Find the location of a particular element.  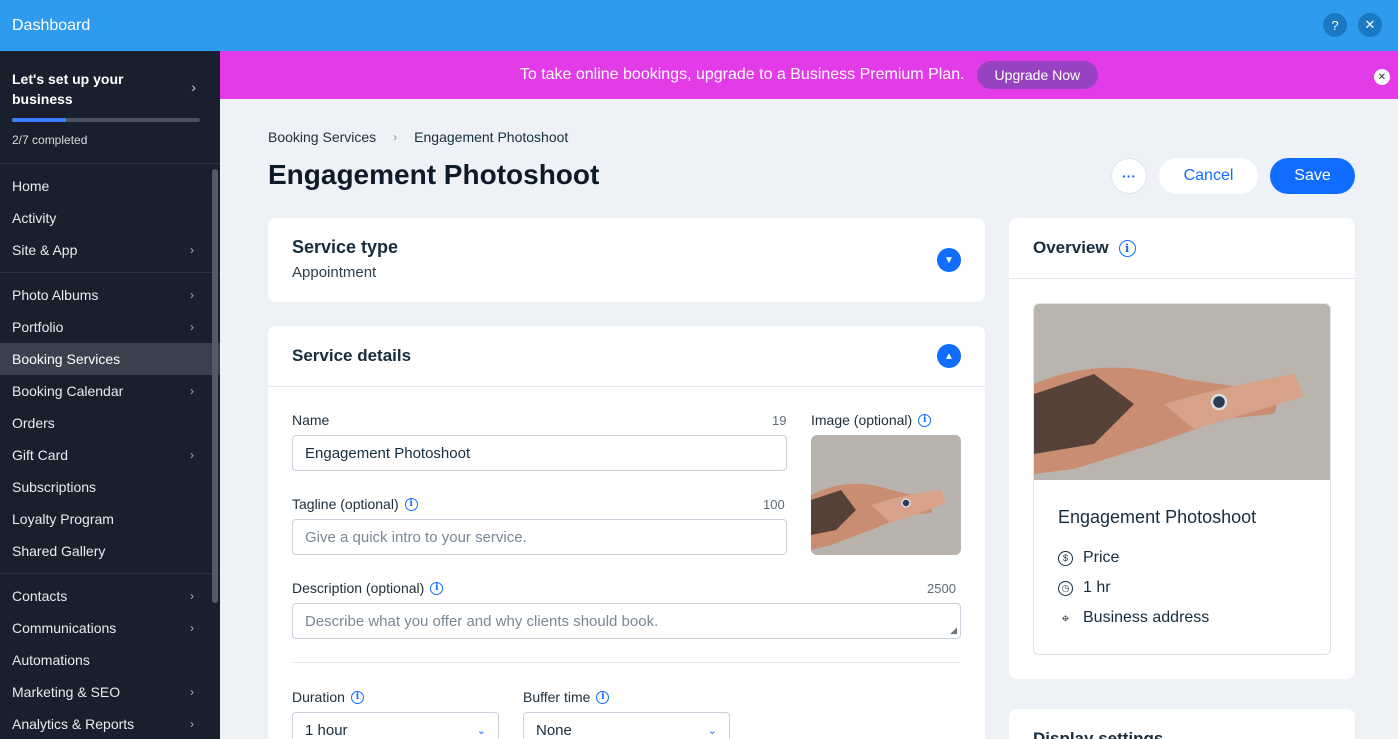

duration-label-text: Duration is located at coordinates (318, 697).